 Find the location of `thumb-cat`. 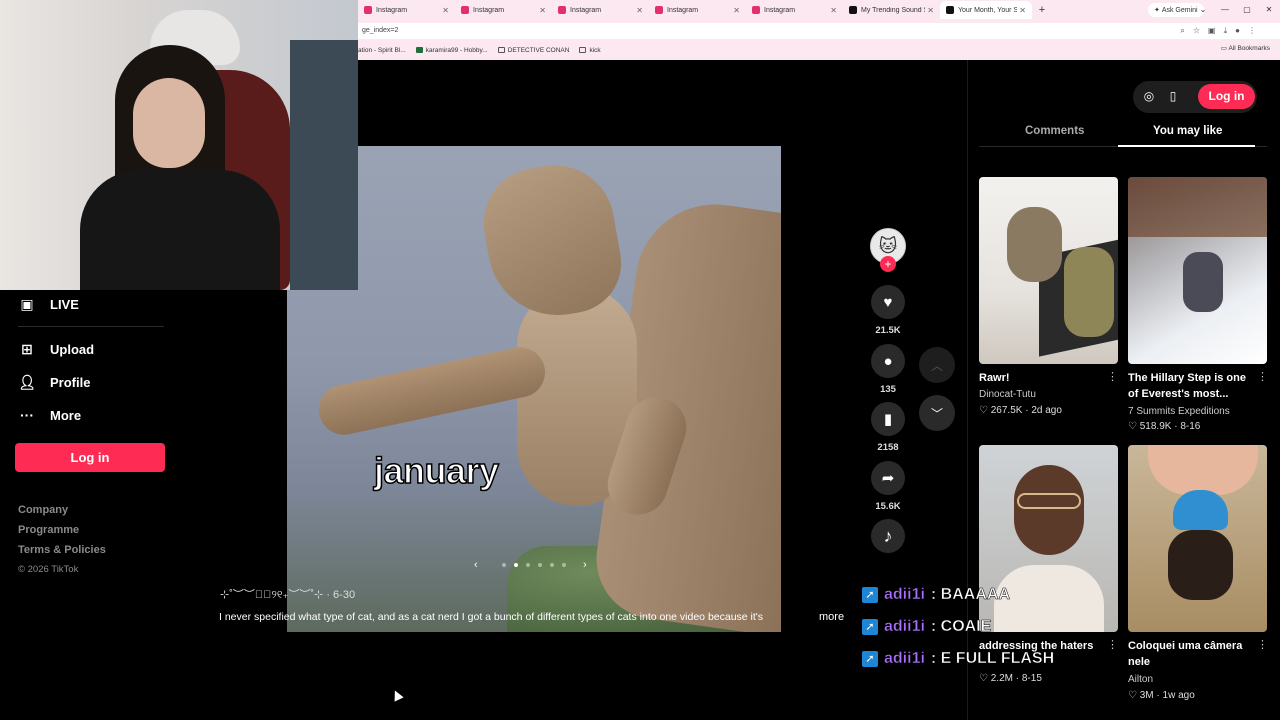

thumb-cat is located at coordinates (1034, 244).